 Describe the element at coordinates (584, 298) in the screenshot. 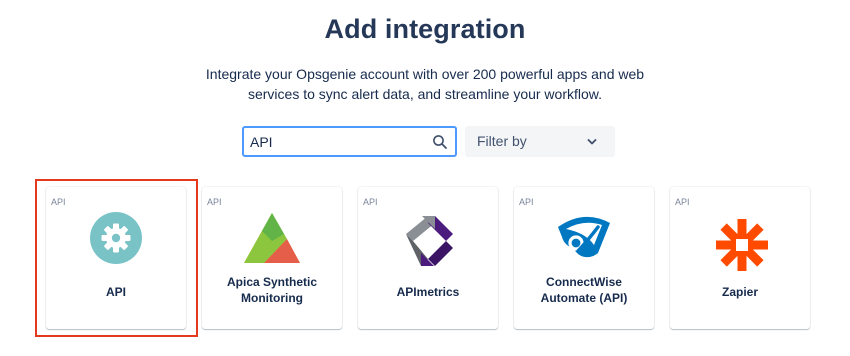

I see `card-name-line-2: Automate (API)` at that location.